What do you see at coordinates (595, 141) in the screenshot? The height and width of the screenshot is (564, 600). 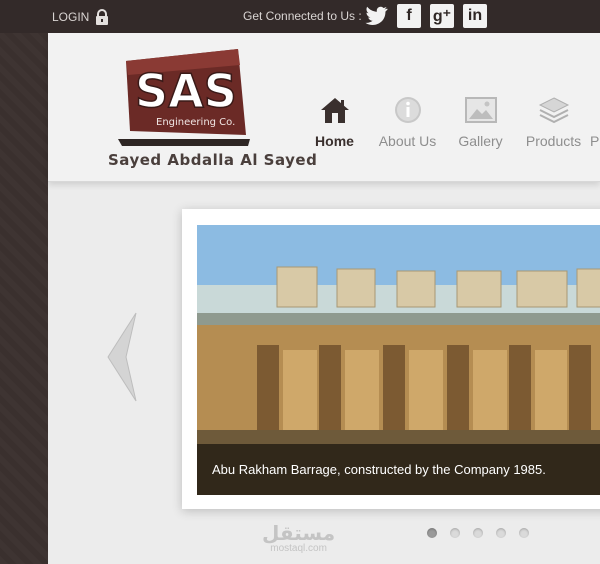 I see `nav-label: P` at bounding box center [595, 141].